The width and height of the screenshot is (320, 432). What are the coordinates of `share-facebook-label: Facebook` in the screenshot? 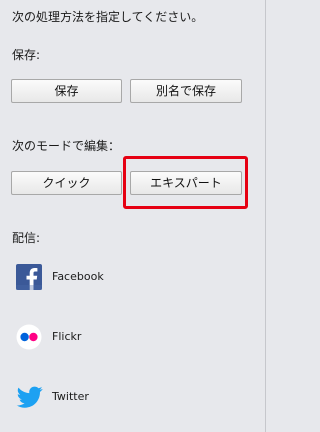 It's located at (78, 276).